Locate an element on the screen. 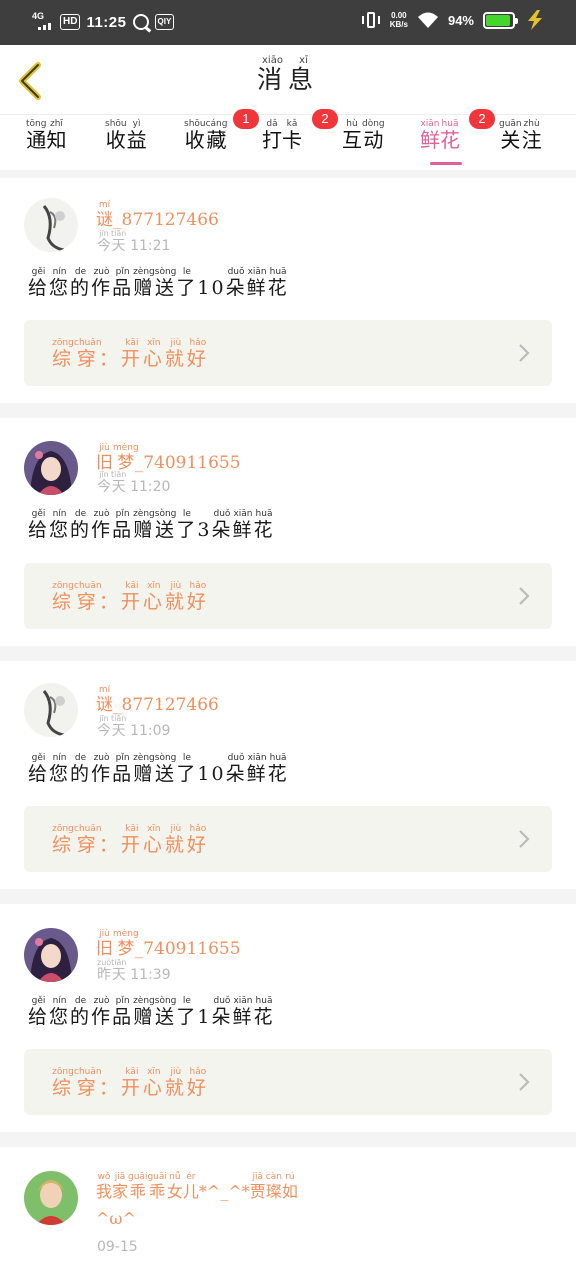 The width and height of the screenshot is (576, 1280). favorite-badge: 1 is located at coordinates (246, 119).